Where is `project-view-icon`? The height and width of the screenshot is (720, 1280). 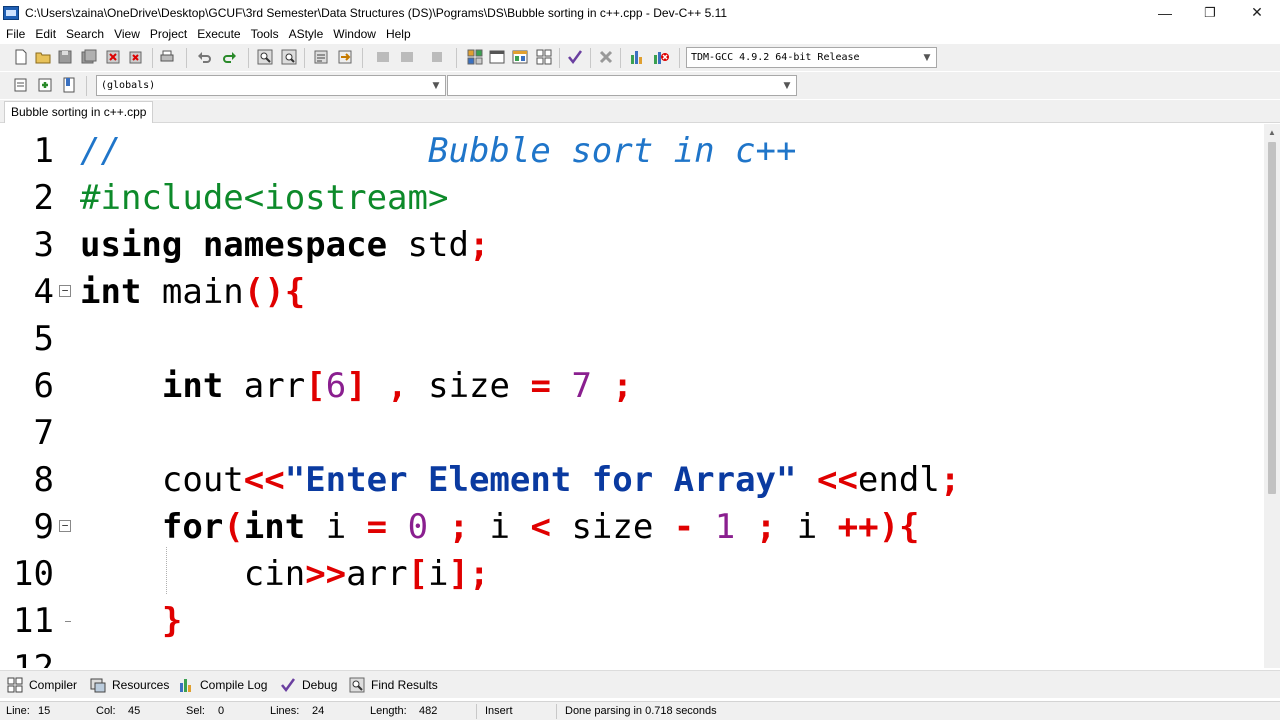
project-view-icon is located at coordinates (475, 57).